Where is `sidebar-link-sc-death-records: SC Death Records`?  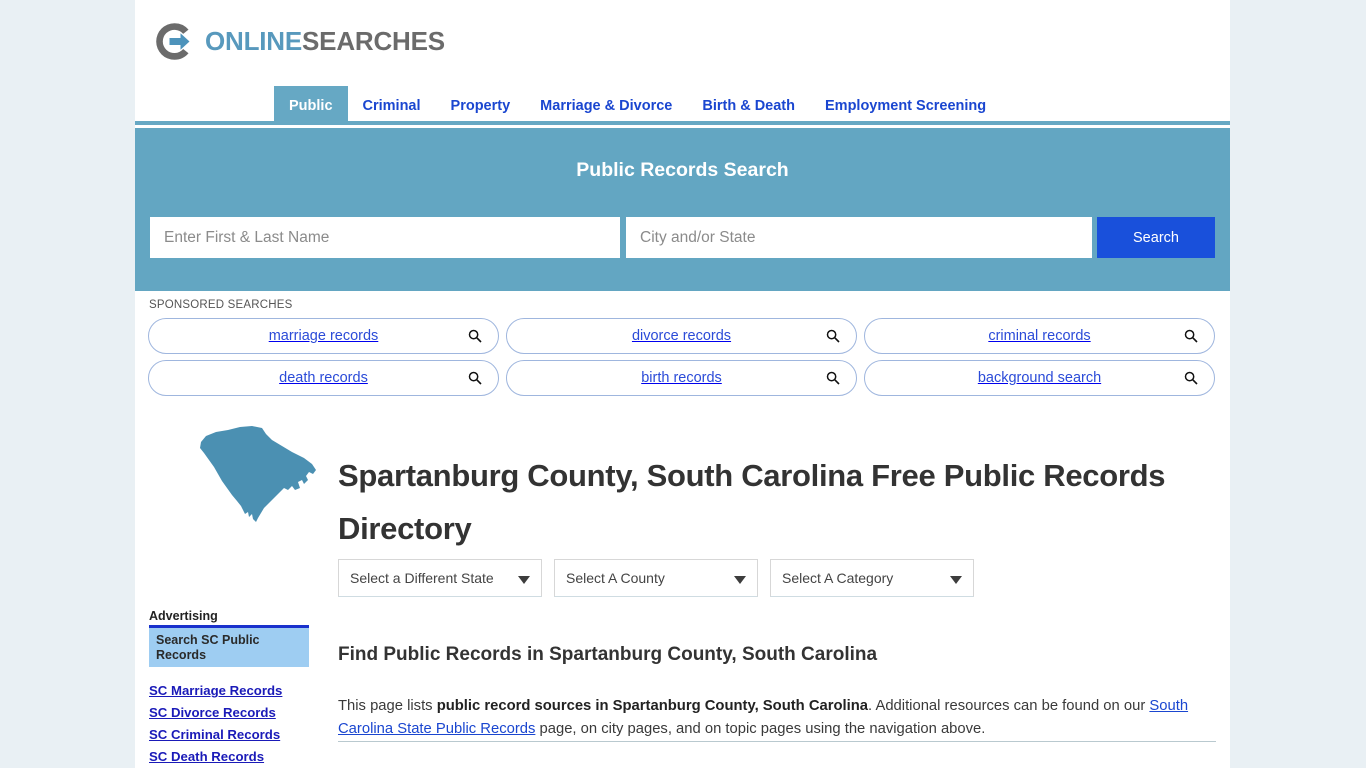
sidebar-link-sc-death-records: SC Death Records is located at coordinates (234, 757).